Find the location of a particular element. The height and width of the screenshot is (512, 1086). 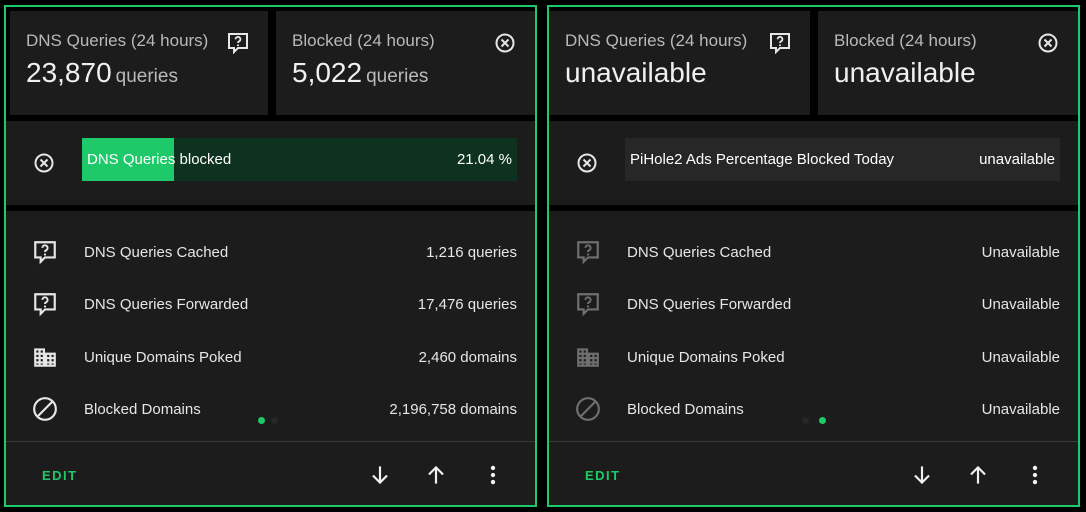

dns-queries-stat: DNS Queries (24 hours) 23,870 queries is located at coordinates (139, 63).